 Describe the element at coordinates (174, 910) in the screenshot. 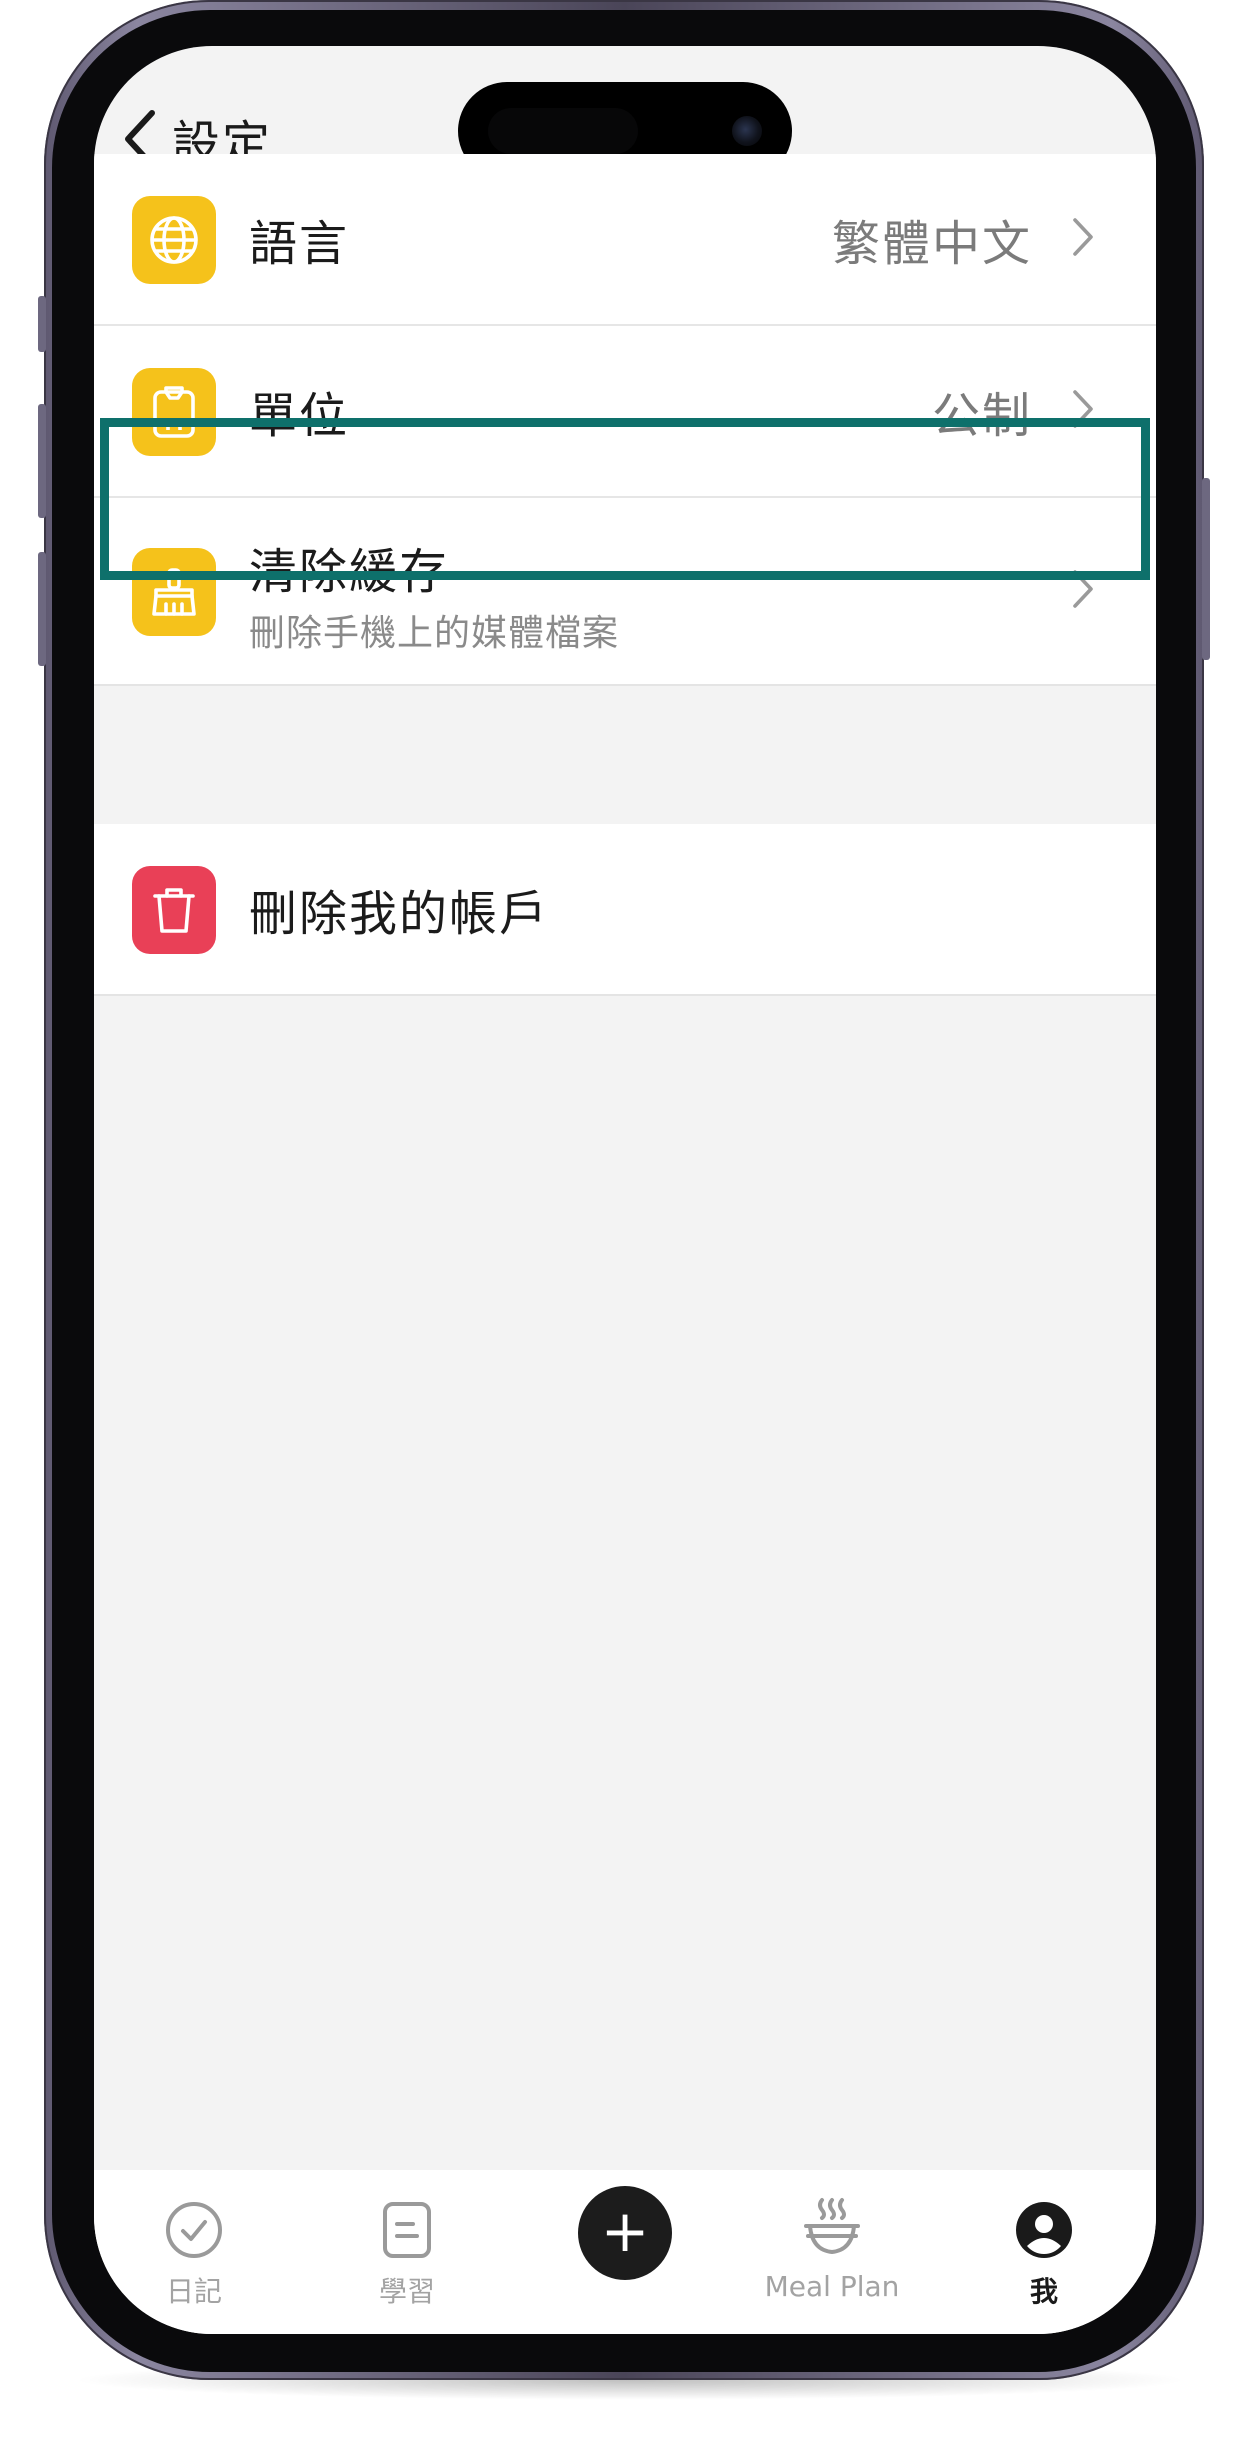

I see `trash-icon` at that location.